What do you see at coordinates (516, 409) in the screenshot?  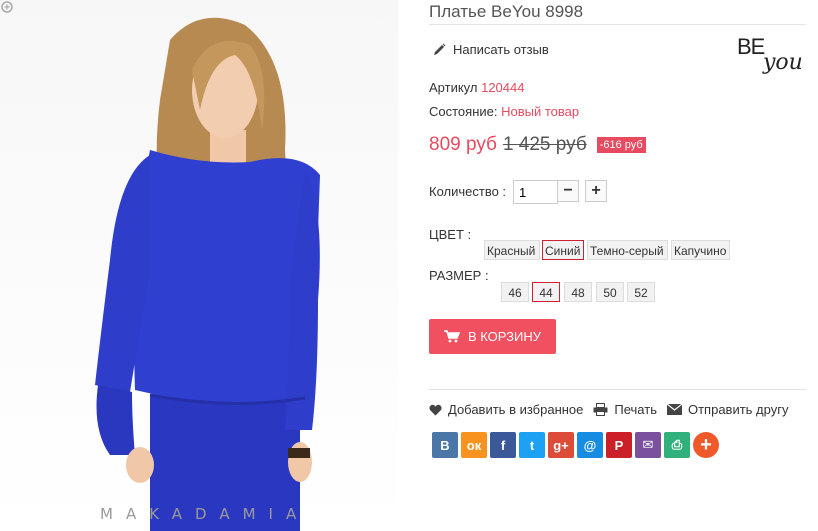 I see `add-to-favorites-label: Добавить в избранное` at bounding box center [516, 409].